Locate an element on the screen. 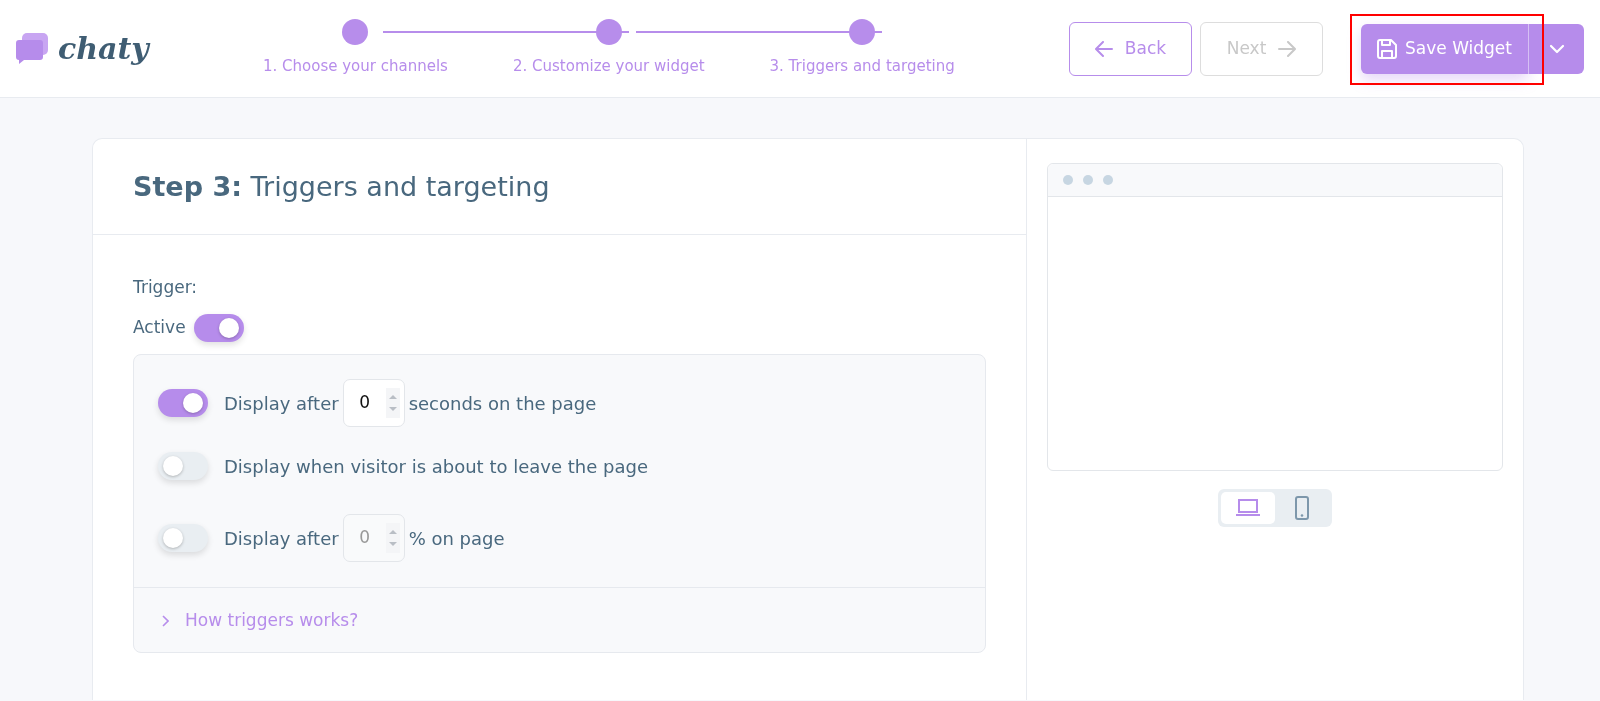 The image size is (1600, 701). logo-text: chaty is located at coordinates (103, 49).